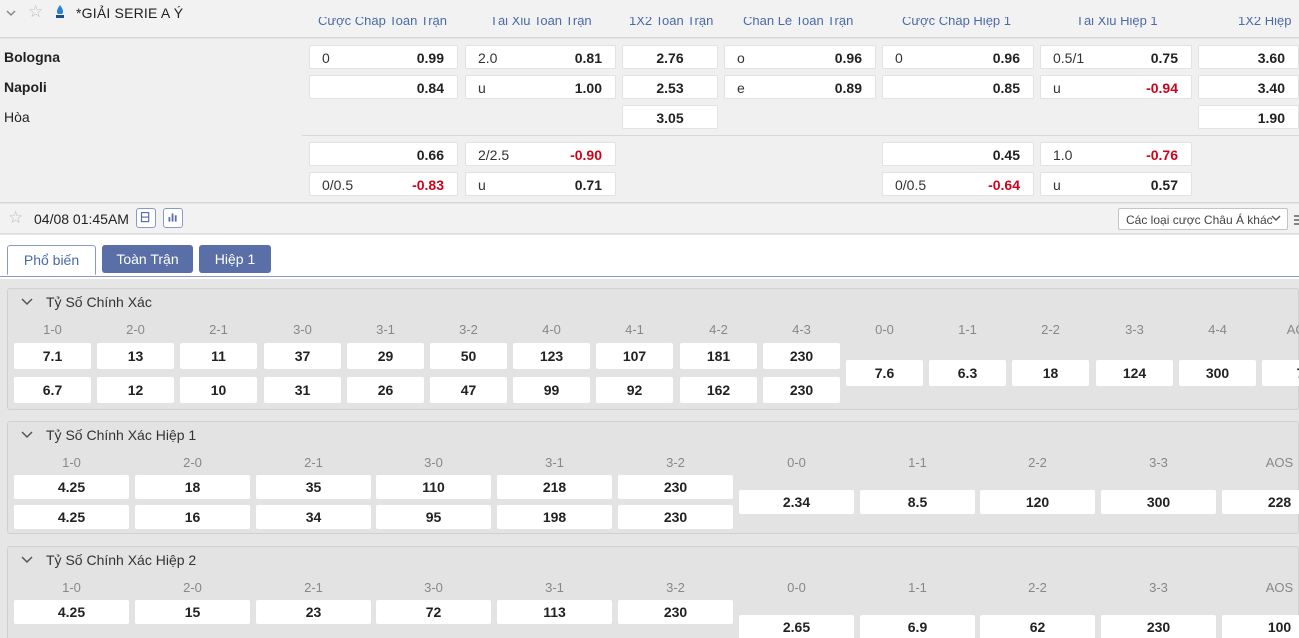 The height and width of the screenshot is (638, 1299). Describe the element at coordinates (147, 259) in the screenshot. I see `tab-full-match: Toàn Trận` at that location.